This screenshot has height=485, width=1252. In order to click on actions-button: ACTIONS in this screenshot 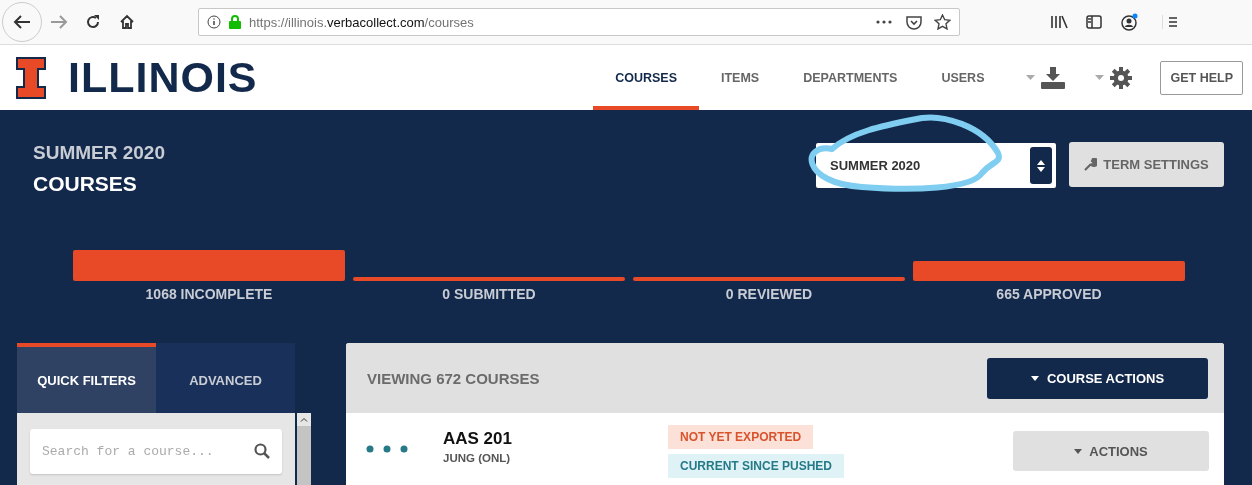, I will do `click(1111, 451)`.